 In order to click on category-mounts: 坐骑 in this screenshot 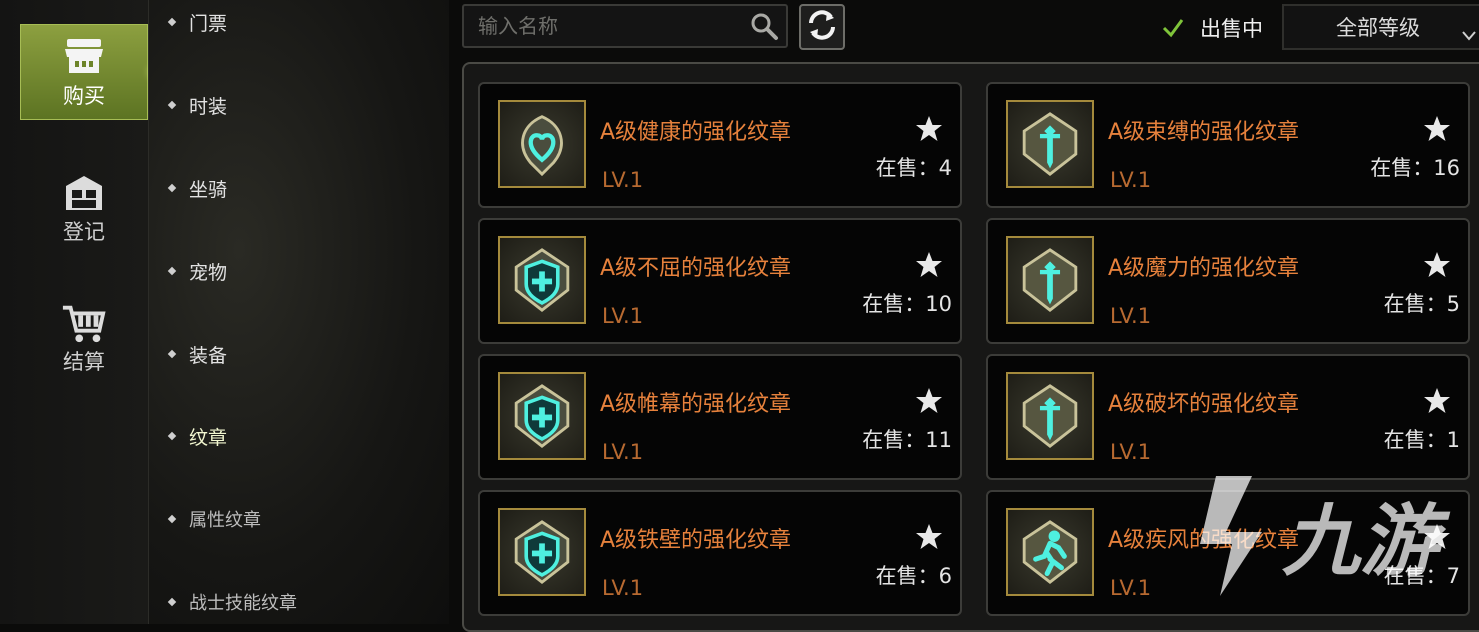, I will do `click(207, 188)`.